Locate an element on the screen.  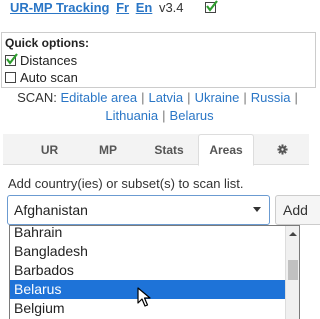
tab-bar: UR MP Stats Areas is located at coordinates (156, 150).